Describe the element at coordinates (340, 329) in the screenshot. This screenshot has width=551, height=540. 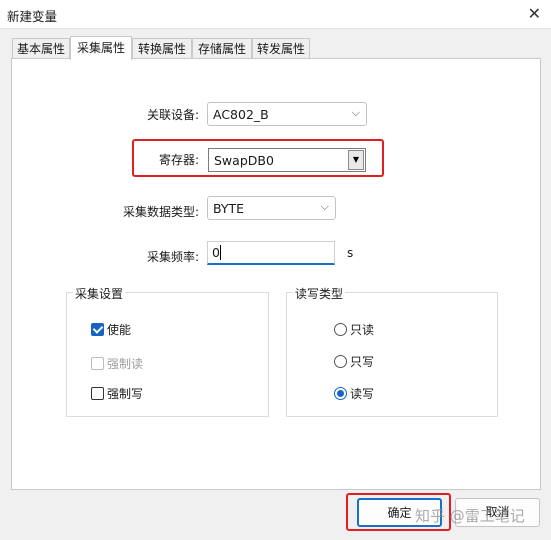
I see `radio-read-only` at that location.